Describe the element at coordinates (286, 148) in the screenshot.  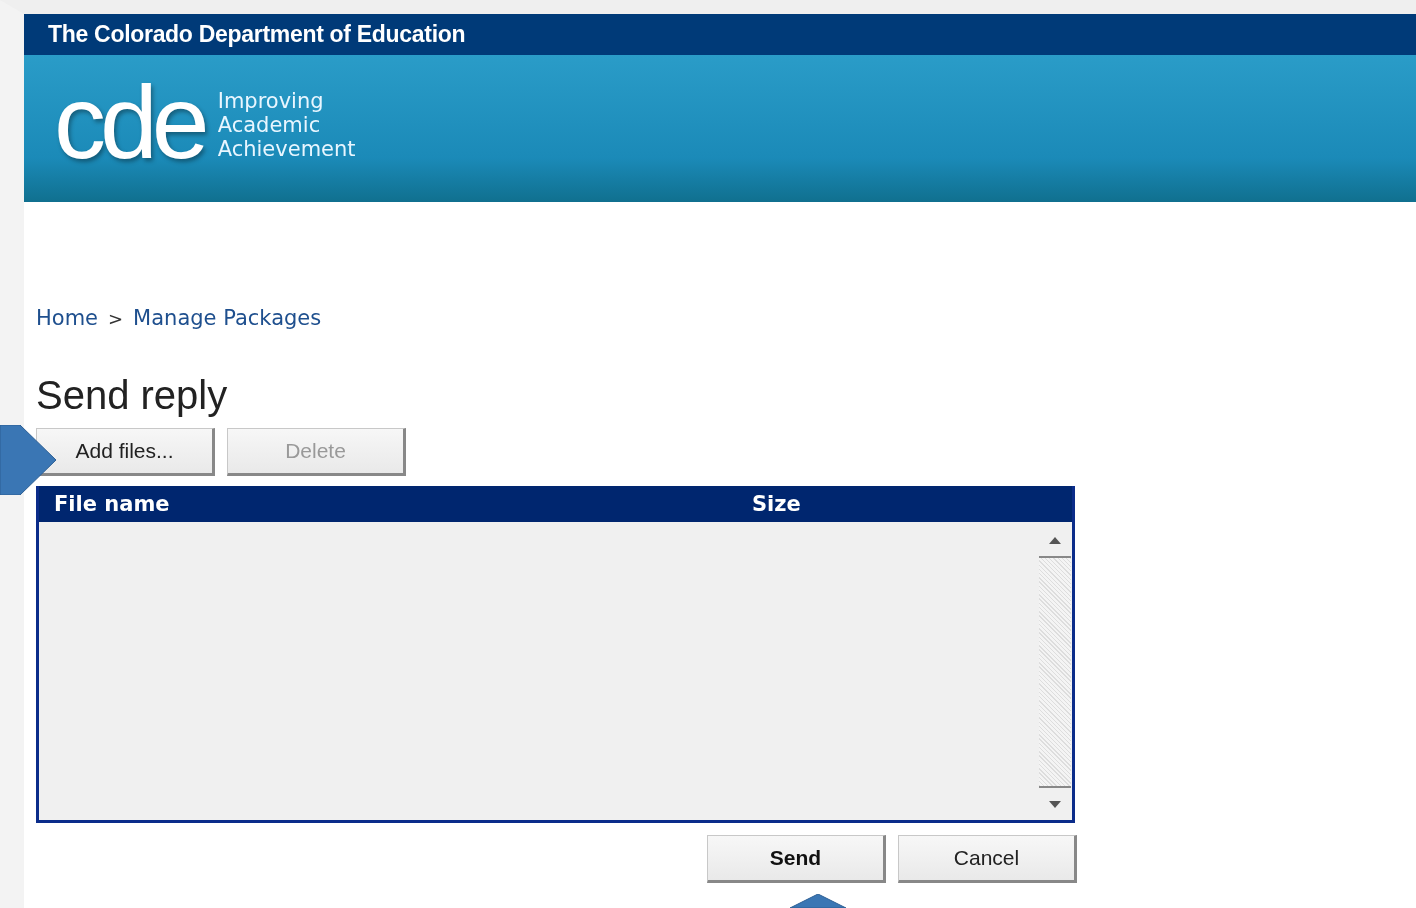
I see `tagline: Achievement` at that location.